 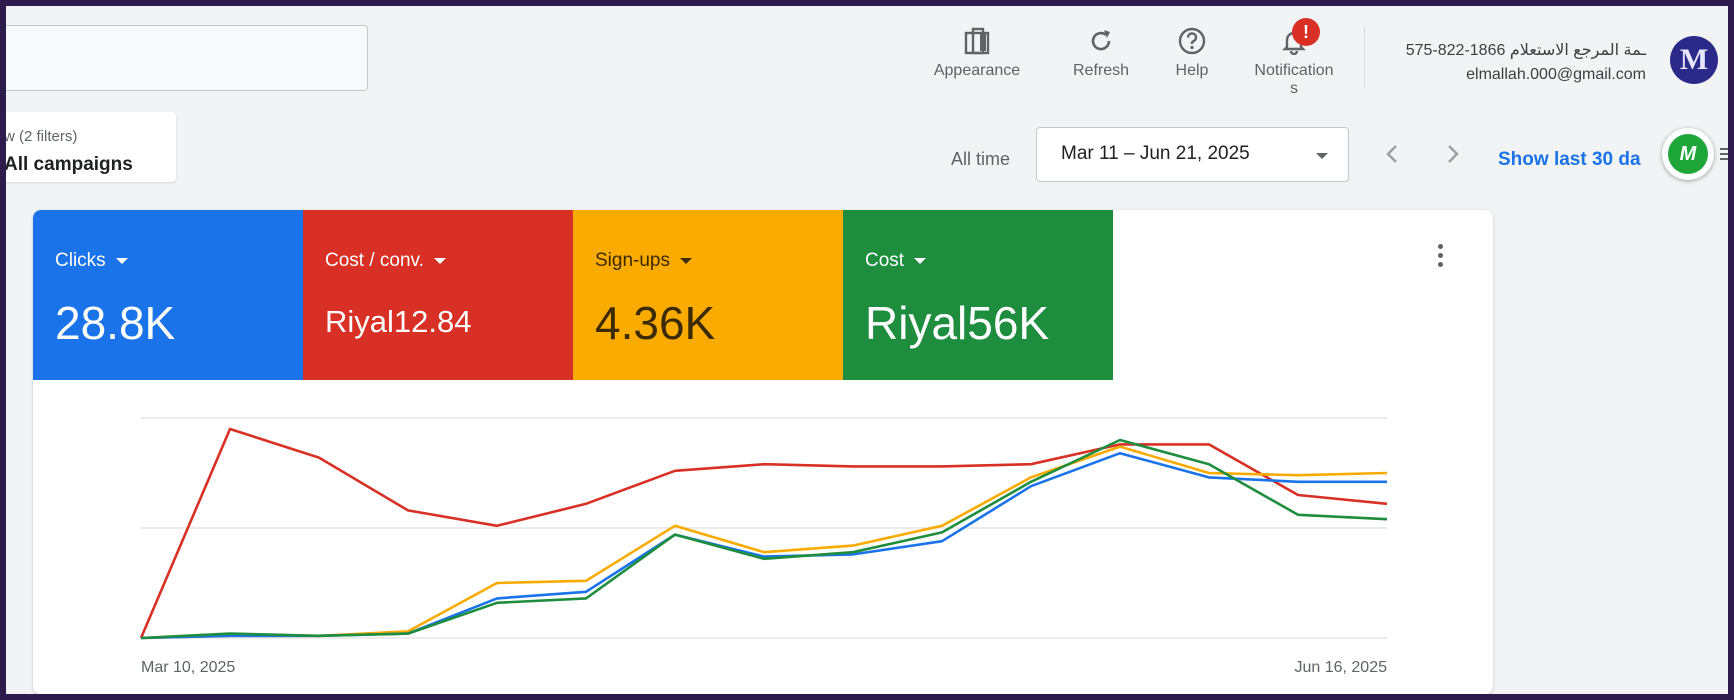 What do you see at coordinates (1101, 70) in the screenshot?
I see `refresh-label: Refresh` at bounding box center [1101, 70].